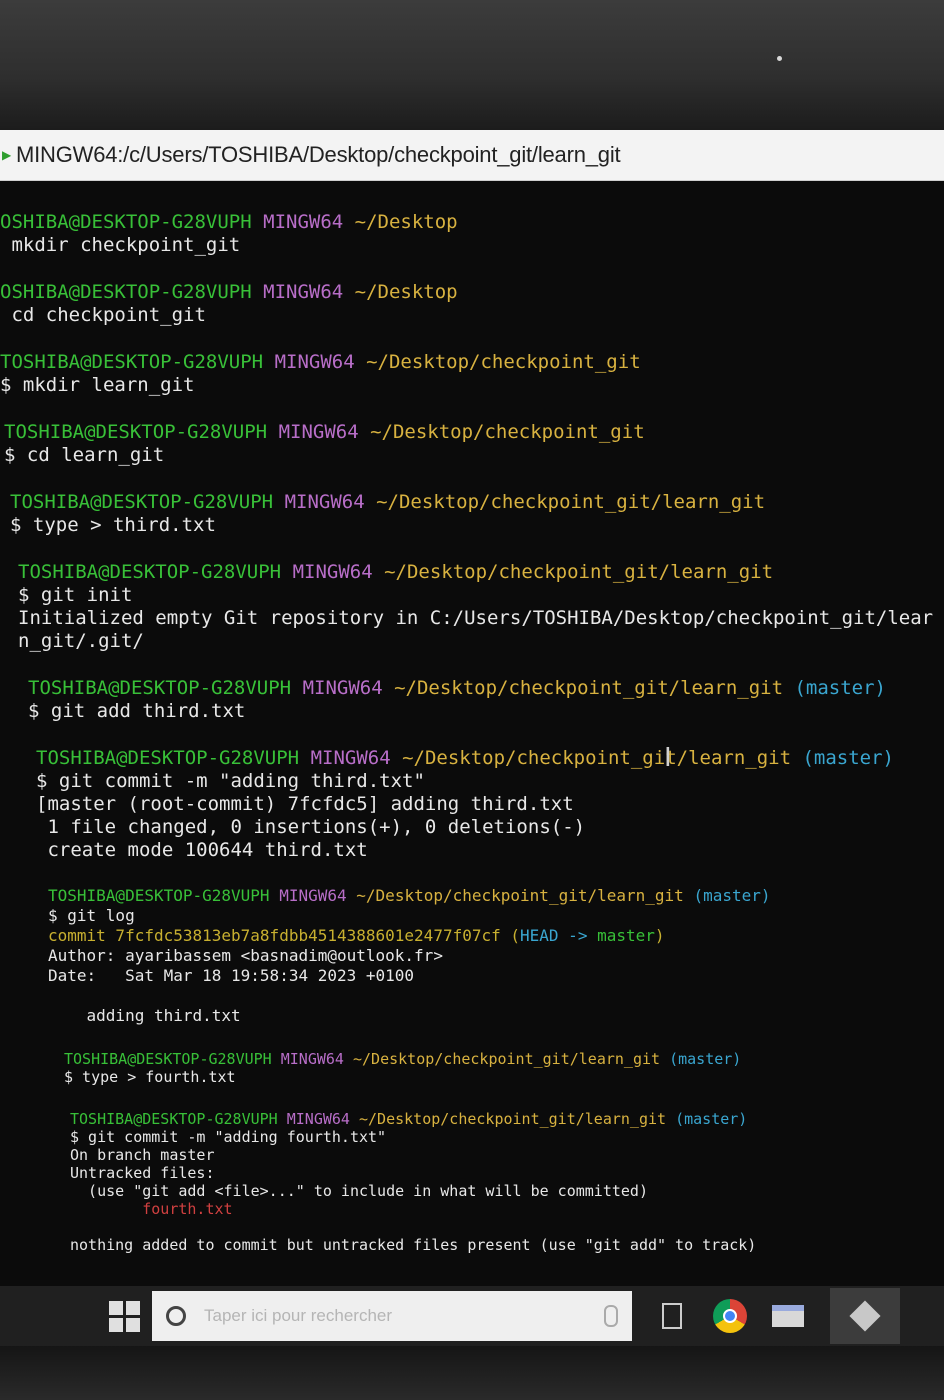 Image resolution: width=944 pixels, height=1400 pixels. I want to click on commit-branch-ref: master, so click(626, 935).